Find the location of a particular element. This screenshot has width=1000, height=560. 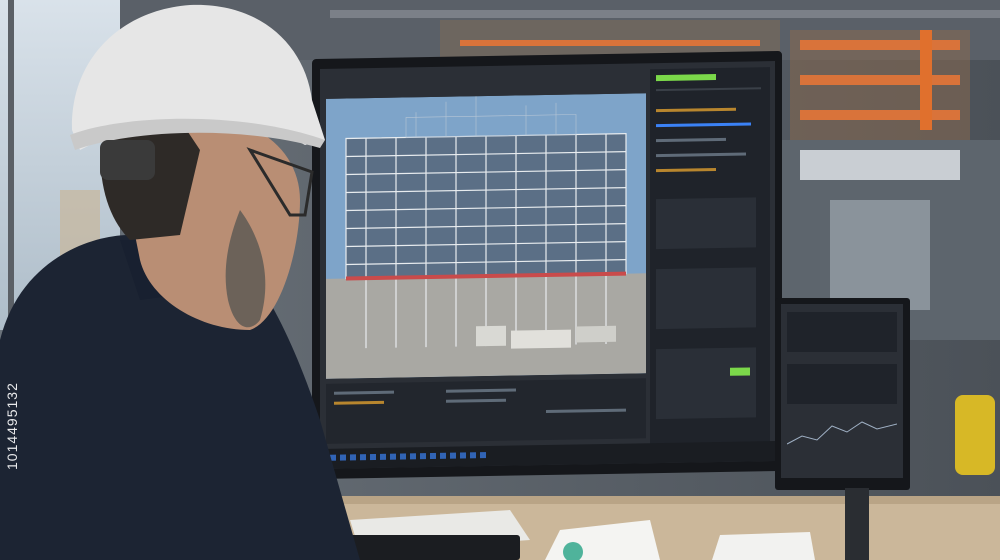

stock-id-watermark: 1014495132 is located at coordinates (12, 426).